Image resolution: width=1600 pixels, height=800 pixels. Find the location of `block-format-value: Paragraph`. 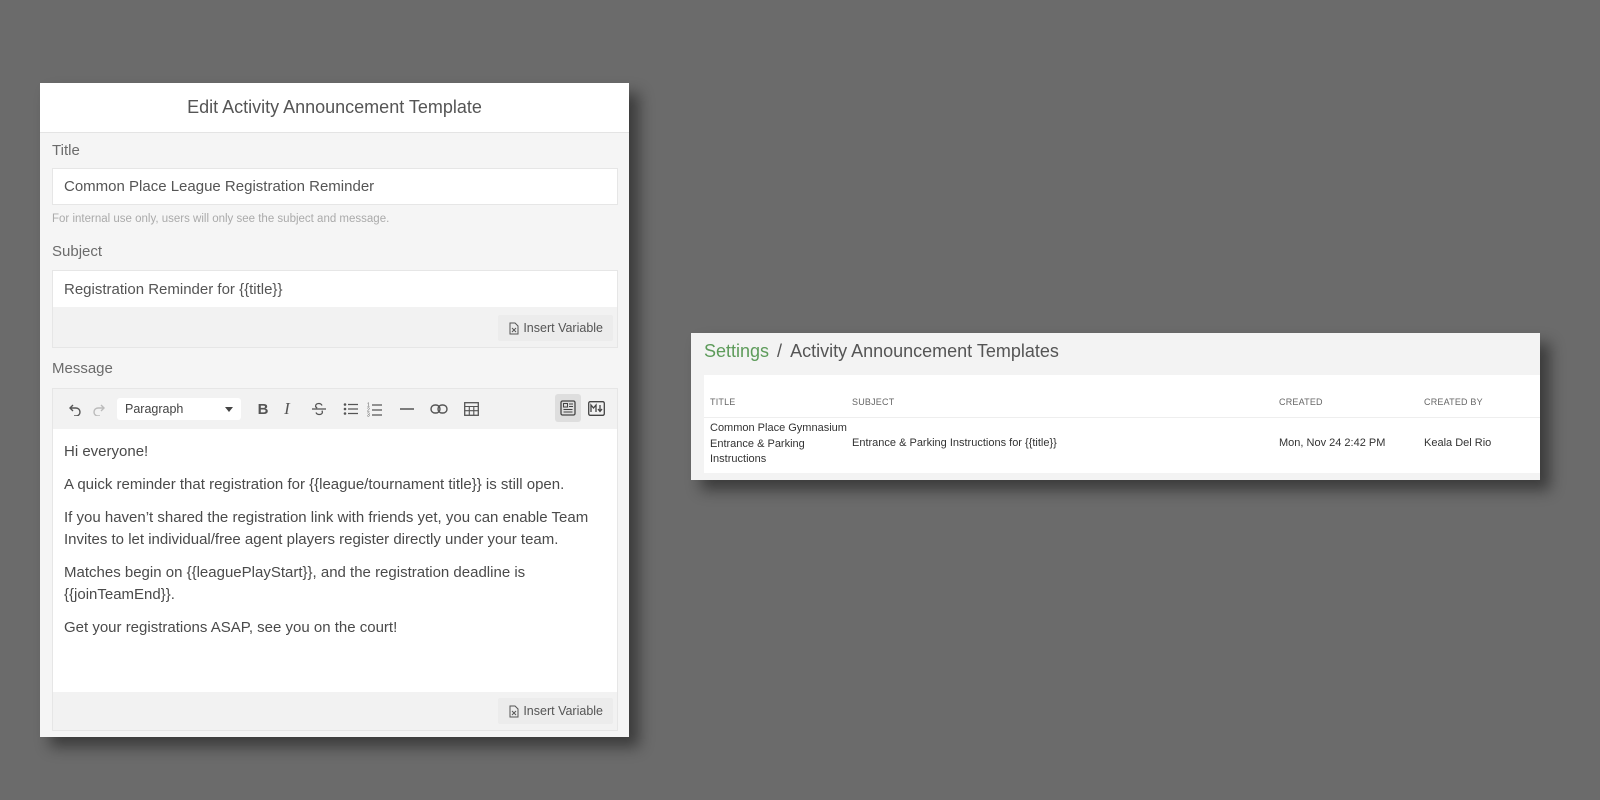

block-format-value: Paragraph is located at coordinates (154, 409).